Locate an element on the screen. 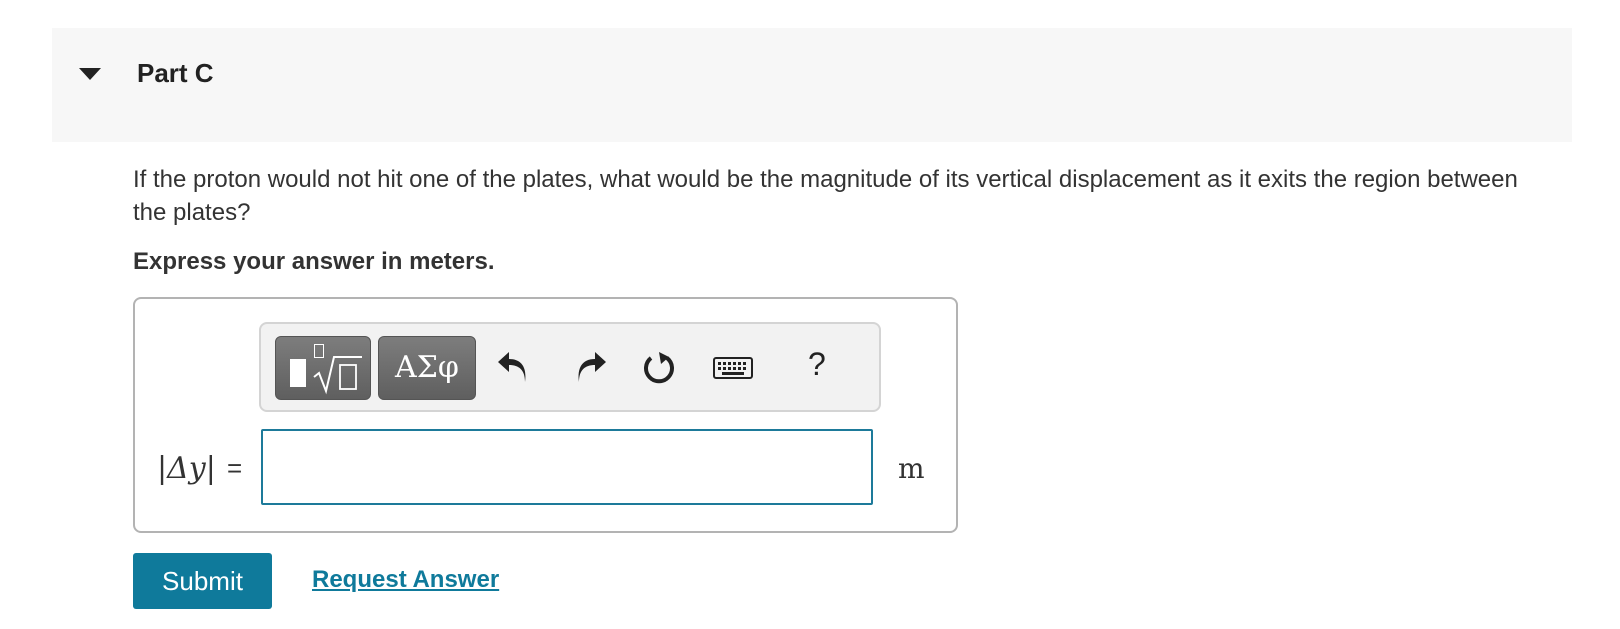 Image resolution: width=1620 pixels, height=629 pixels. variable-label: |Δy| is located at coordinates (186, 468).